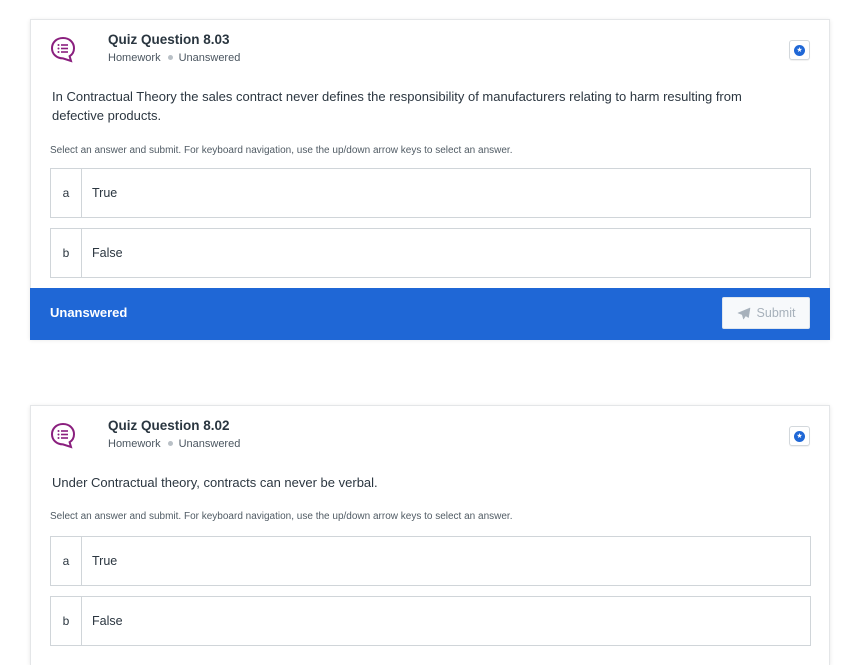  Describe the element at coordinates (776, 313) in the screenshot. I see `submit-label: Submit` at that location.